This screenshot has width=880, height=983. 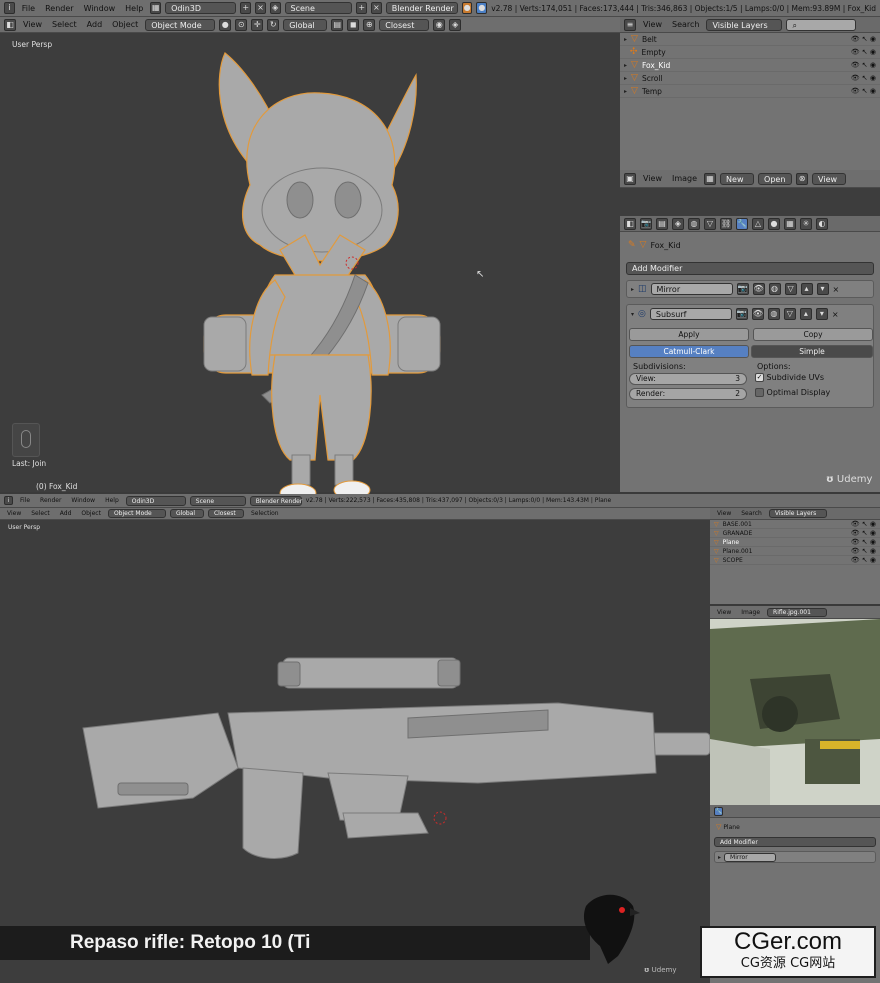 I want to click on apply-button: Apply, so click(x=689, y=334).